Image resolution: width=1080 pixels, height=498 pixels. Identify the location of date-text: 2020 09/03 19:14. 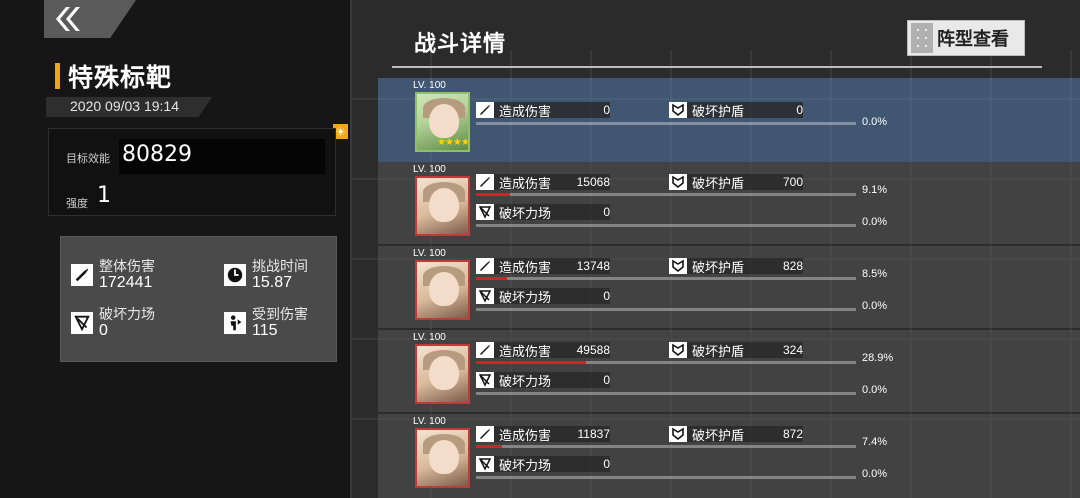
(124, 106).